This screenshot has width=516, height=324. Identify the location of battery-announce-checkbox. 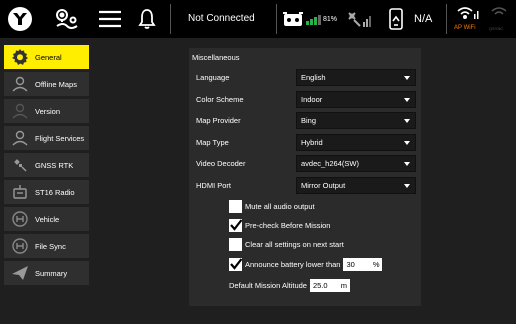
(236, 264).